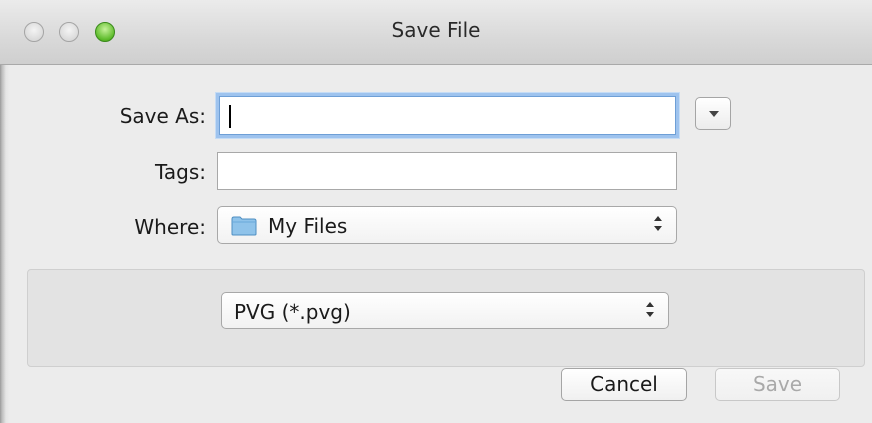 Image resolution: width=872 pixels, height=423 pixels. Describe the element at coordinates (777, 384) in the screenshot. I see `save-button: Save` at that location.